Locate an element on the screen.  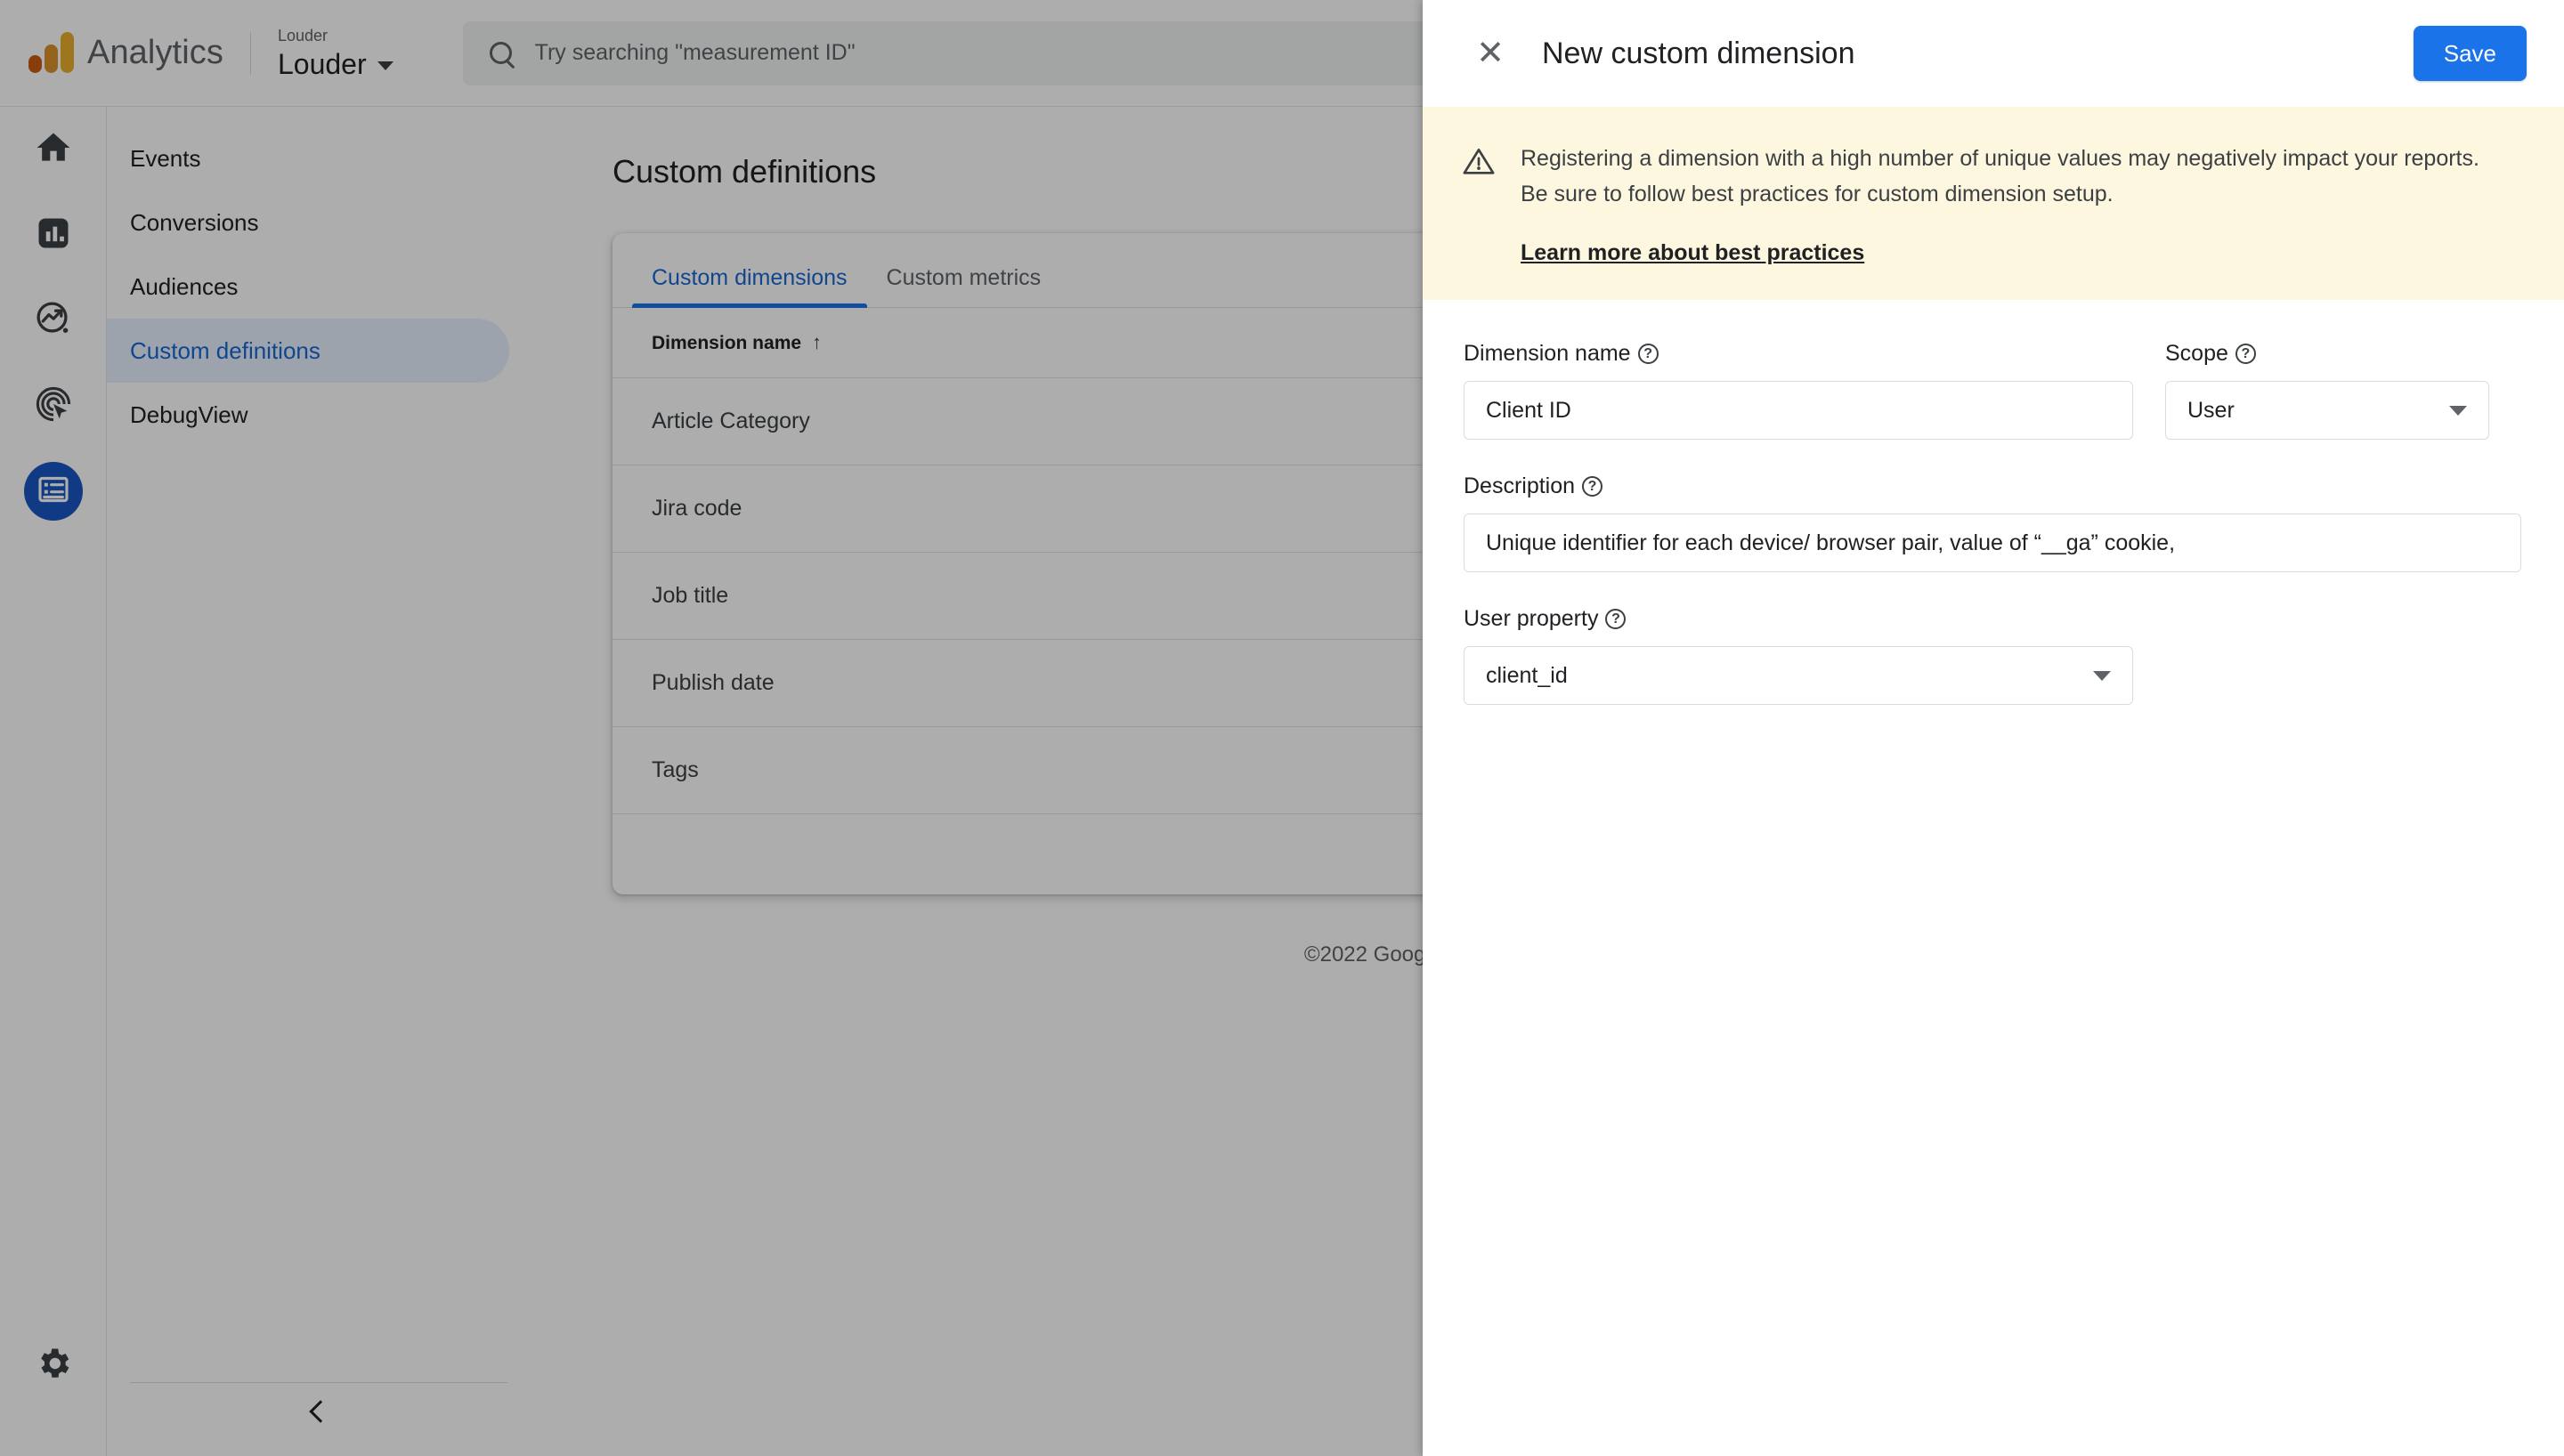
user-property-field: User property ? client_id is located at coordinates (1993, 655).